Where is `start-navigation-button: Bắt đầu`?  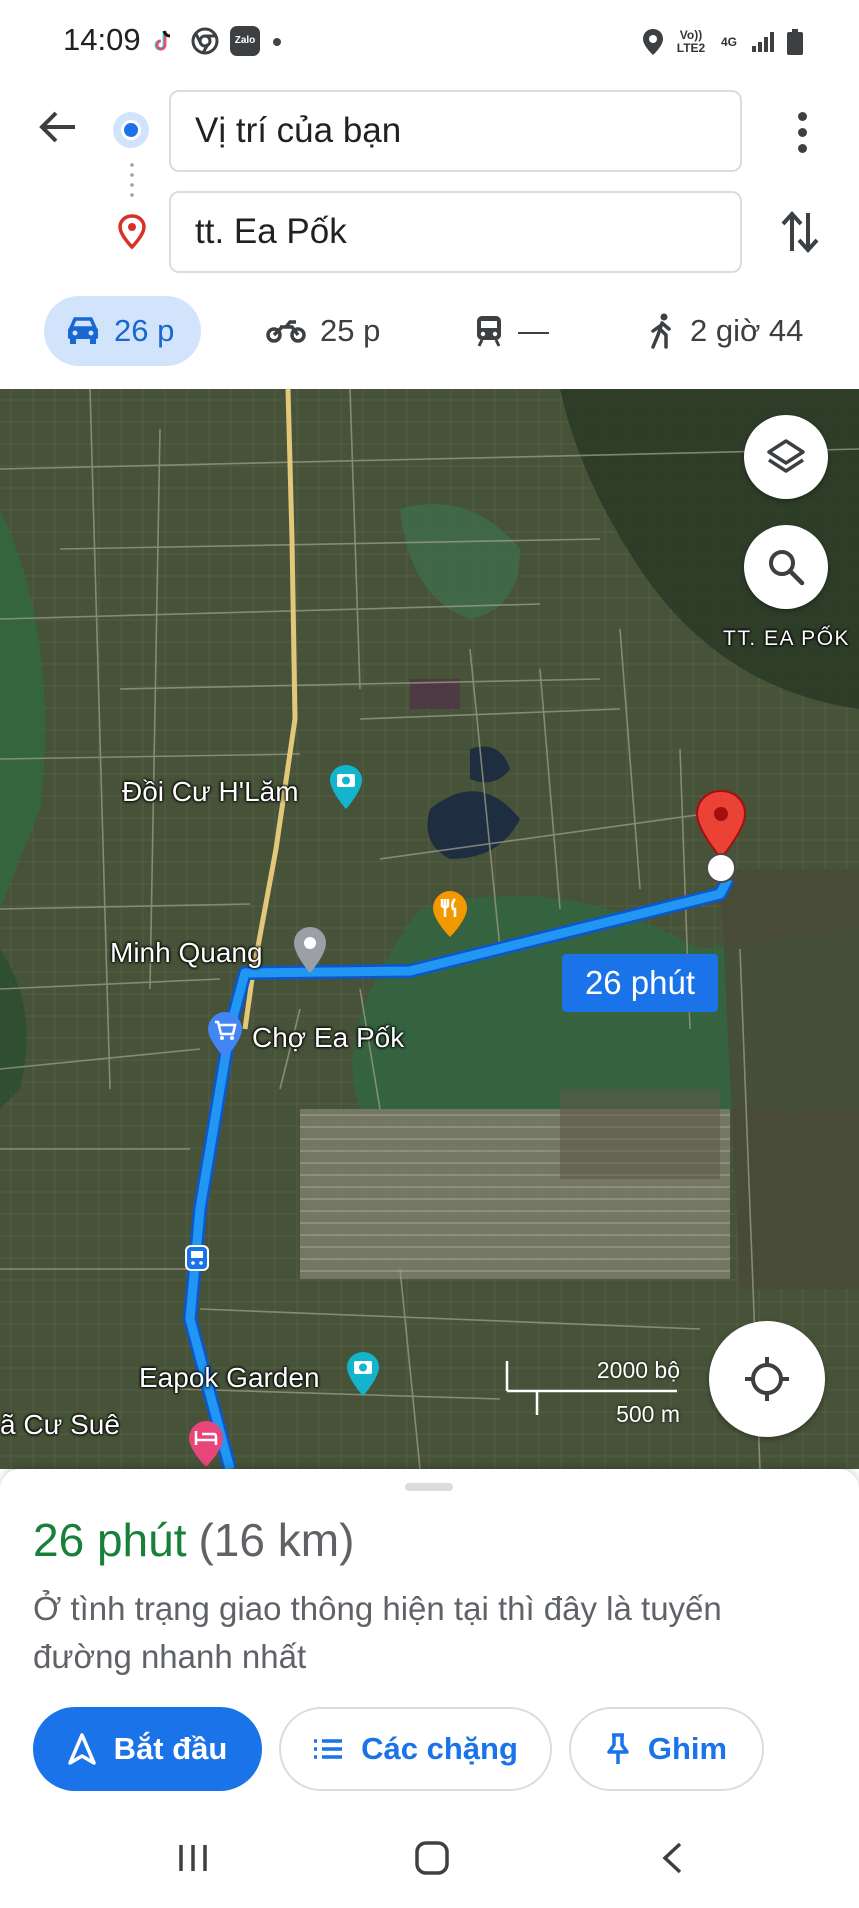
start-navigation-button: Bắt đầu is located at coordinates (147, 1749).